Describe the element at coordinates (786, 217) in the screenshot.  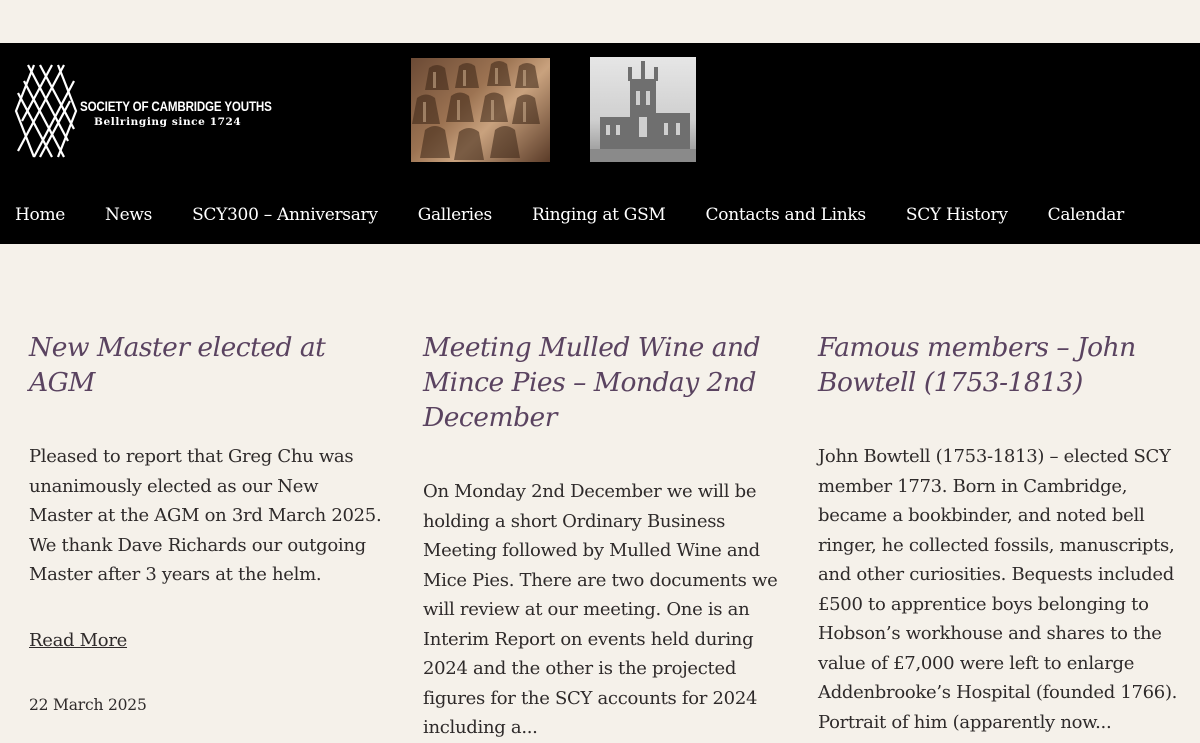
I see `nav-contacts-and-links: Contacts and Links` at that location.